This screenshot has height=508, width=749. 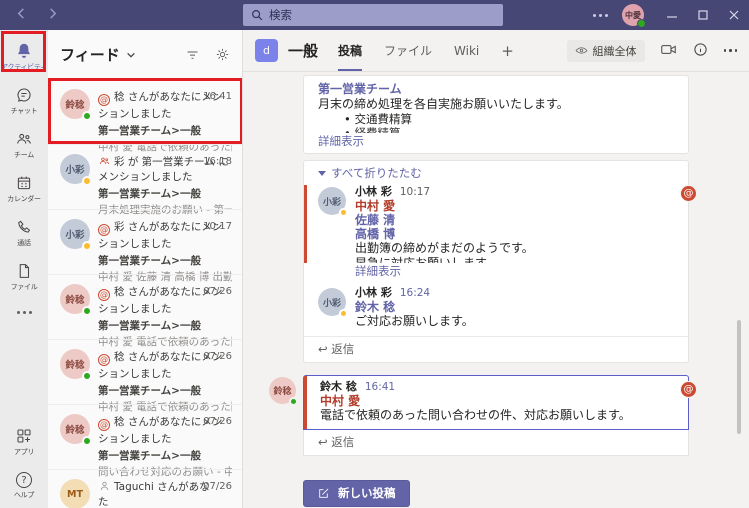 What do you see at coordinates (382, 15) in the screenshot?
I see `search-input` at bounding box center [382, 15].